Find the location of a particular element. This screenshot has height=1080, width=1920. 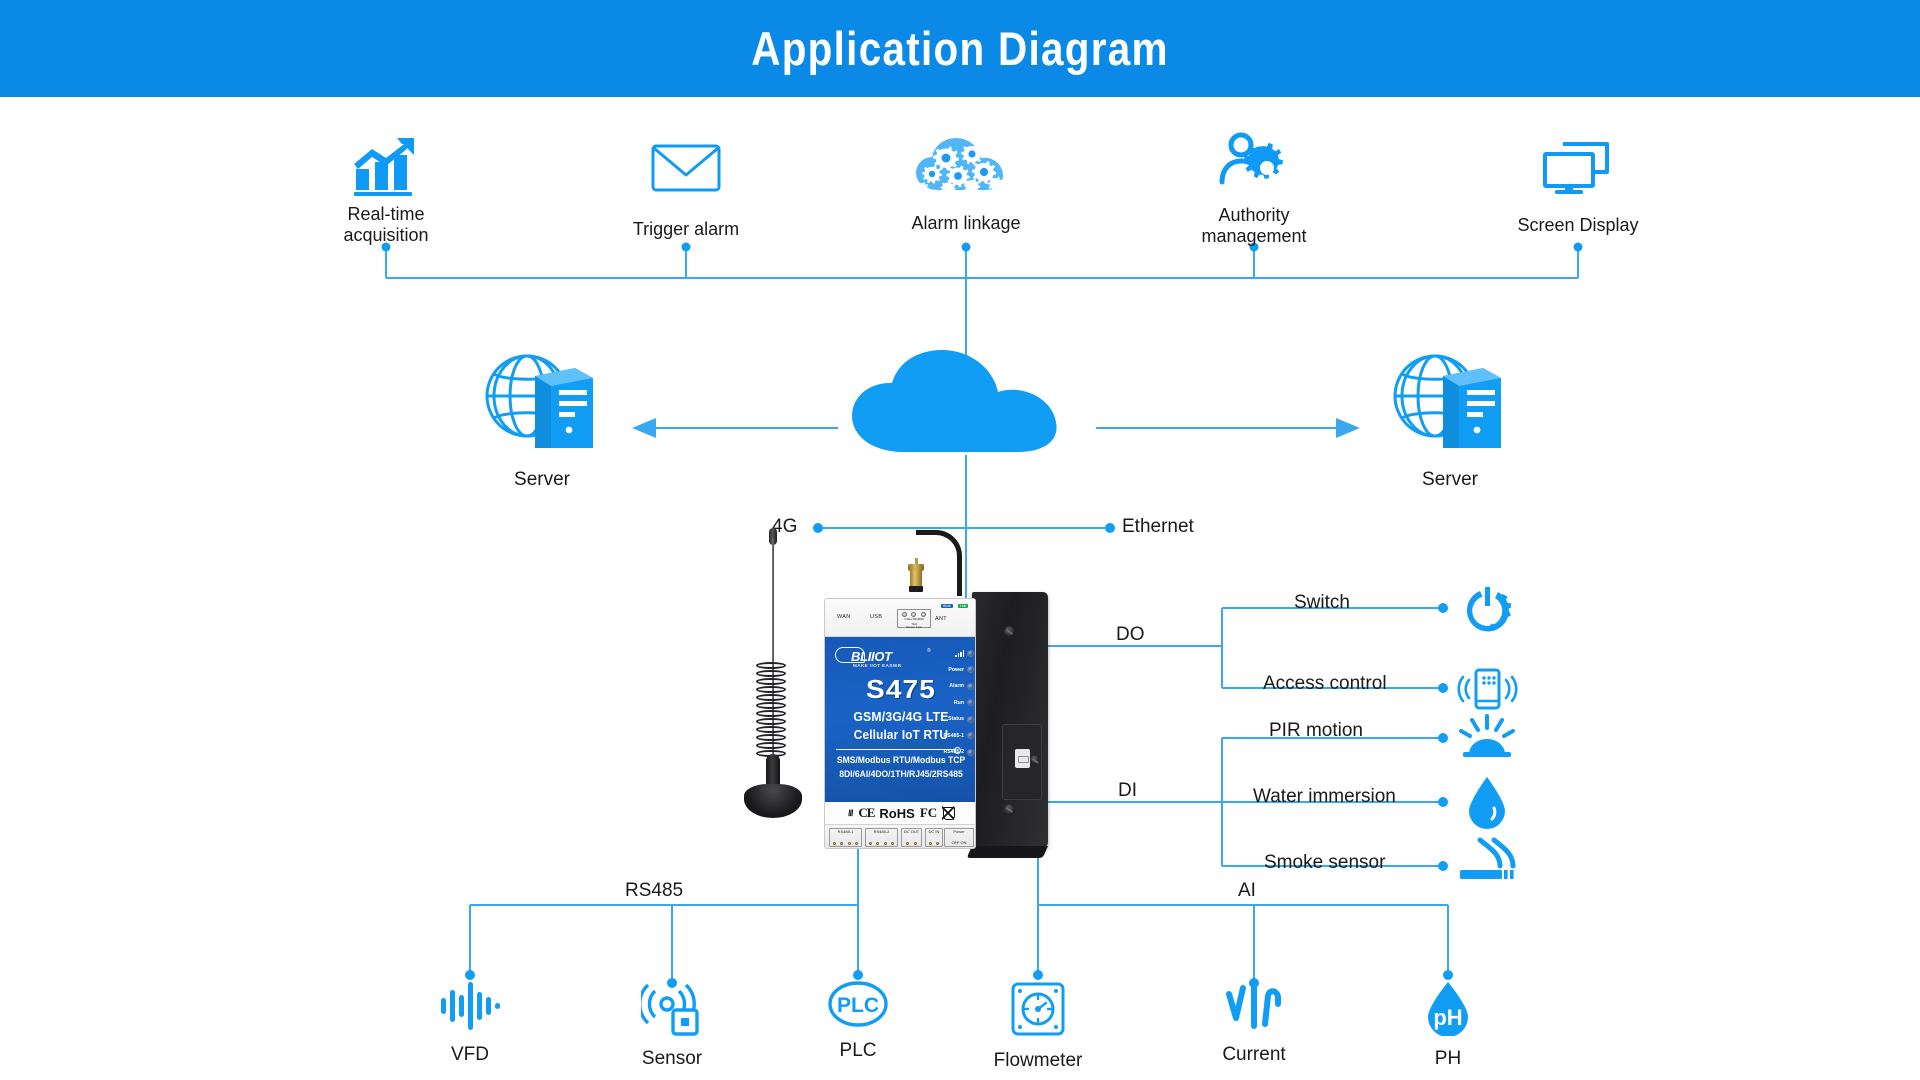

field-device-sensor: Sensor is located at coordinates (672, 1025).